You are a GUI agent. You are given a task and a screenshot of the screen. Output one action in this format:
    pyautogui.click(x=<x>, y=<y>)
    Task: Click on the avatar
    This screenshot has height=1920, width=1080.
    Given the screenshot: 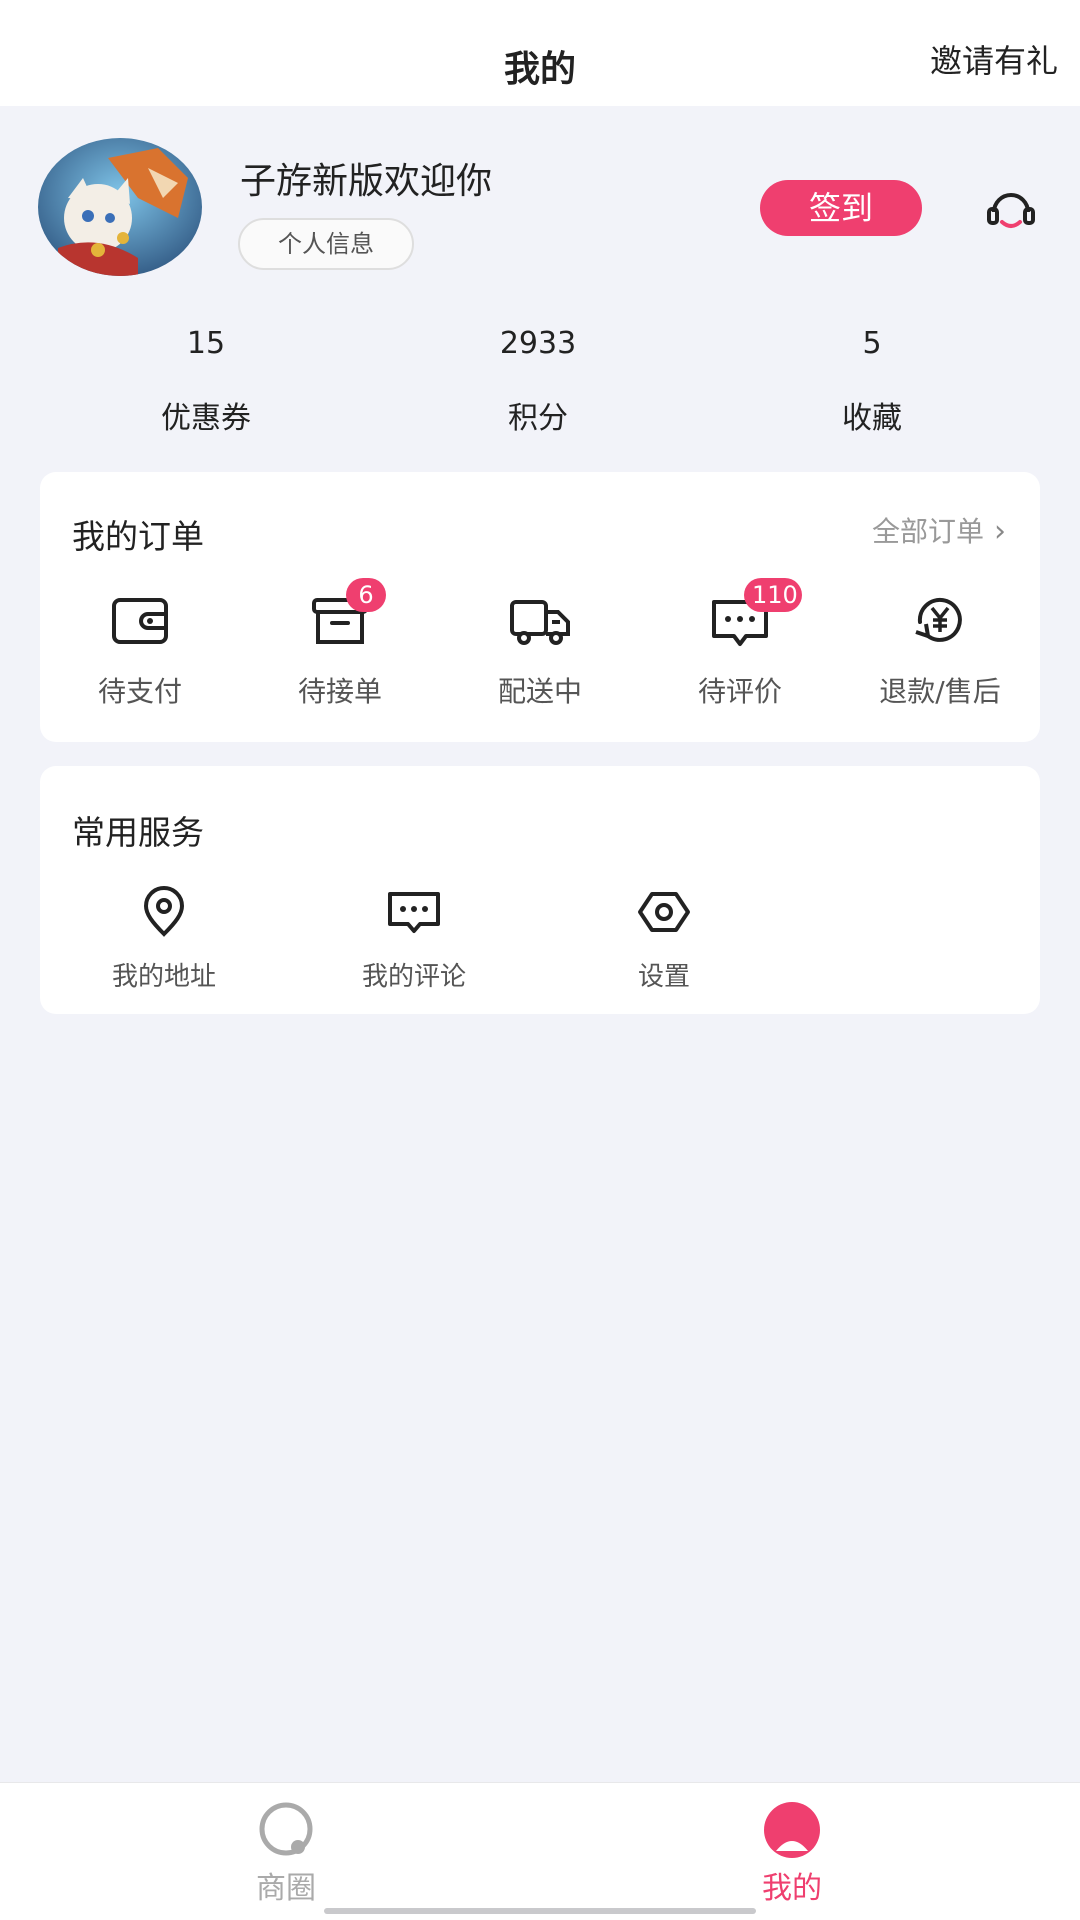 What is the action you would take?
    pyautogui.click(x=120, y=207)
    